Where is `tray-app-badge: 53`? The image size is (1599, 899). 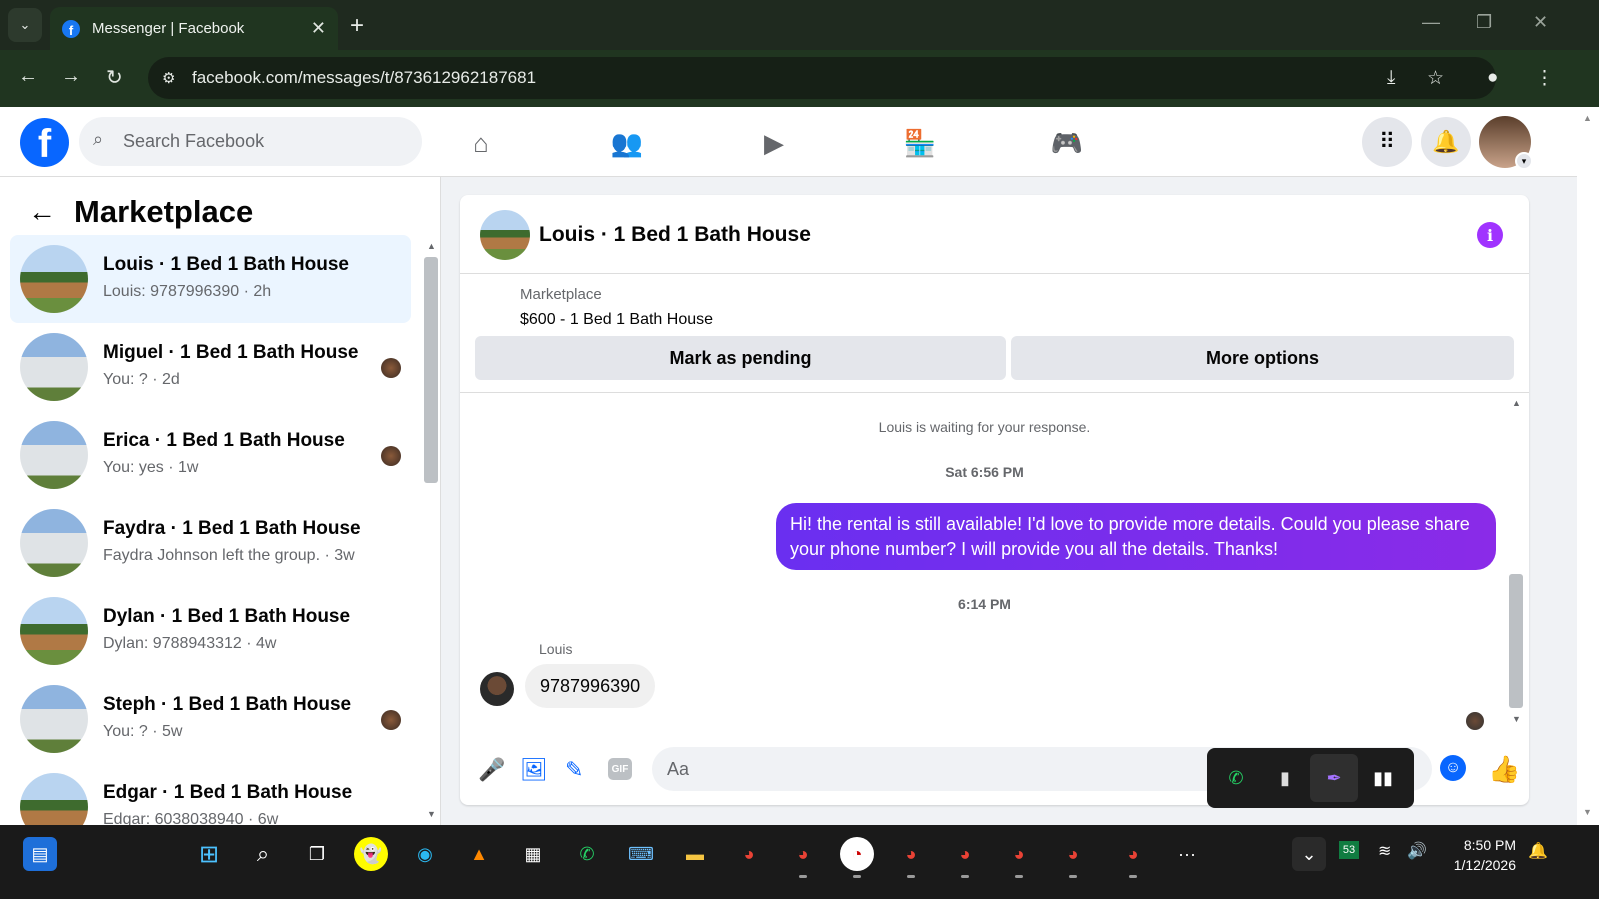
tray-app-badge: 53 is located at coordinates (1349, 850).